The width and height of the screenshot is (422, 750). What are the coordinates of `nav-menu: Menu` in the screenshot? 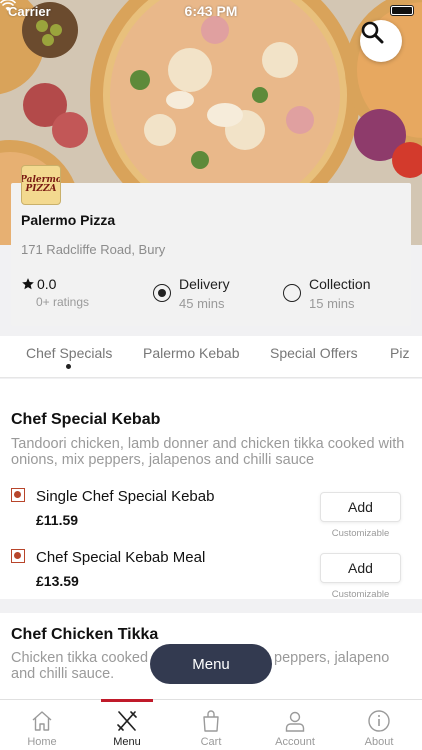 It's located at (127, 725).